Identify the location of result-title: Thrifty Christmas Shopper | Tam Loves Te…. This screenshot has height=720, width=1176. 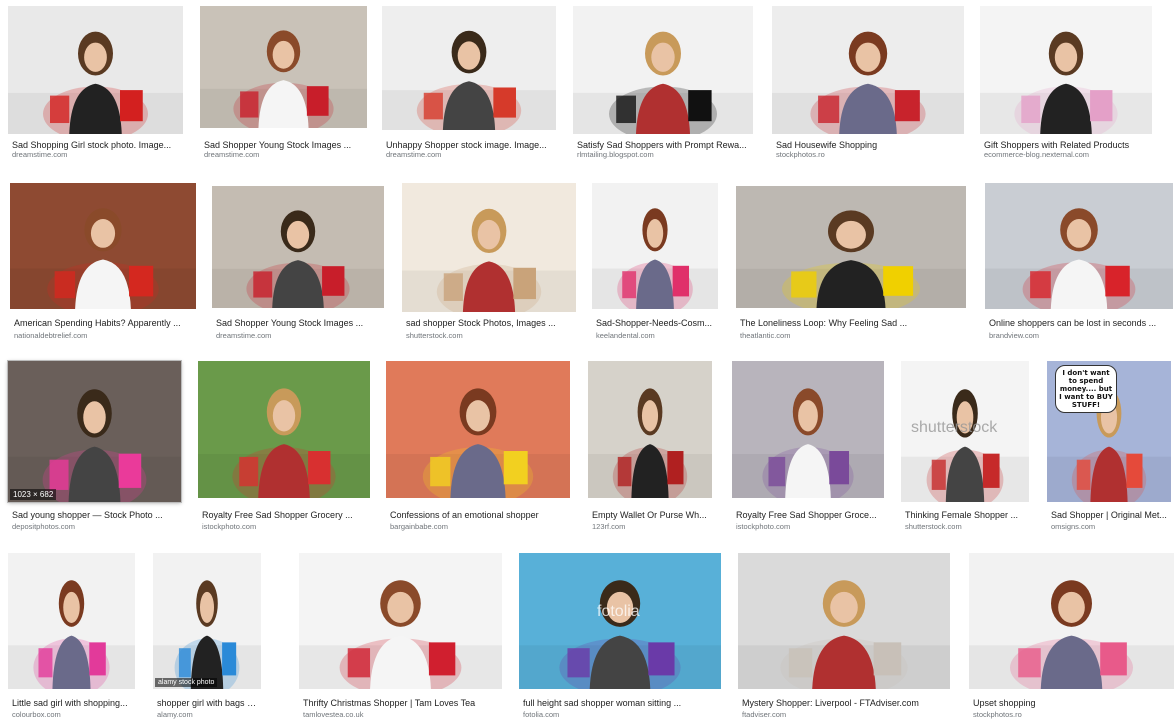
(401, 703).